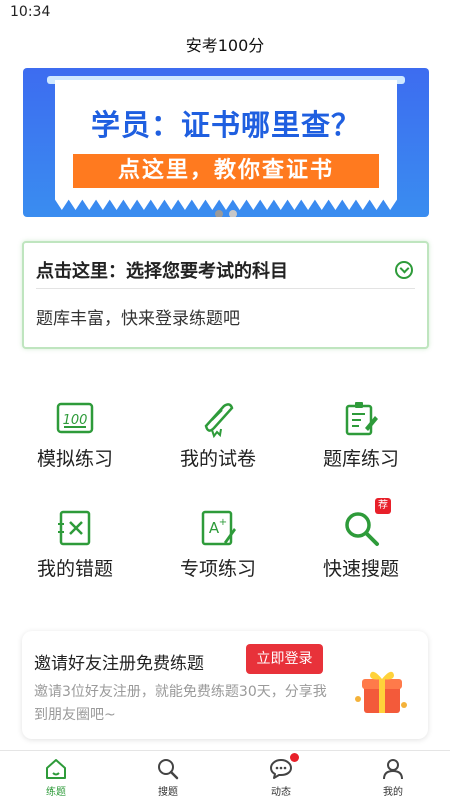  I want to click on feature-mock-practice: 100 模拟练习, so click(75, 435).